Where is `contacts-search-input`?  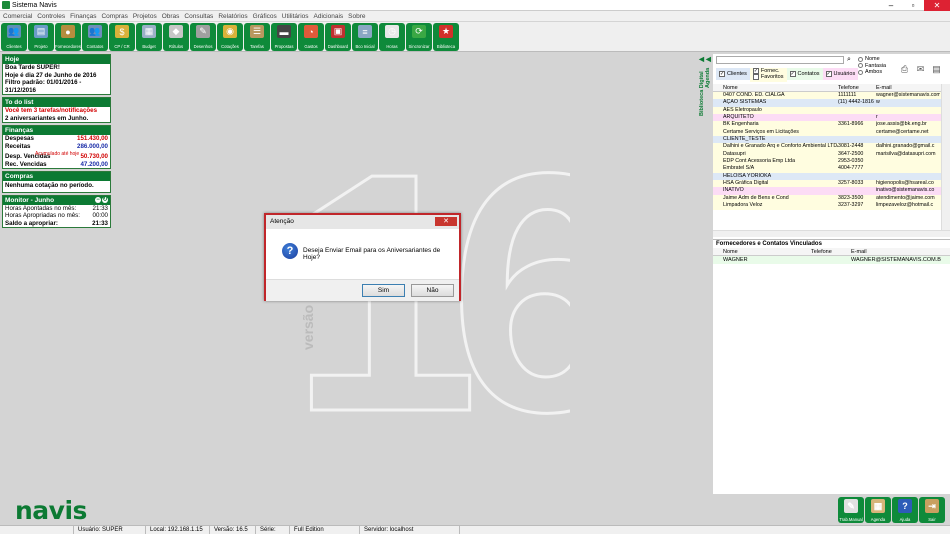
contacts-search-input is located at coordinates (780, 60).